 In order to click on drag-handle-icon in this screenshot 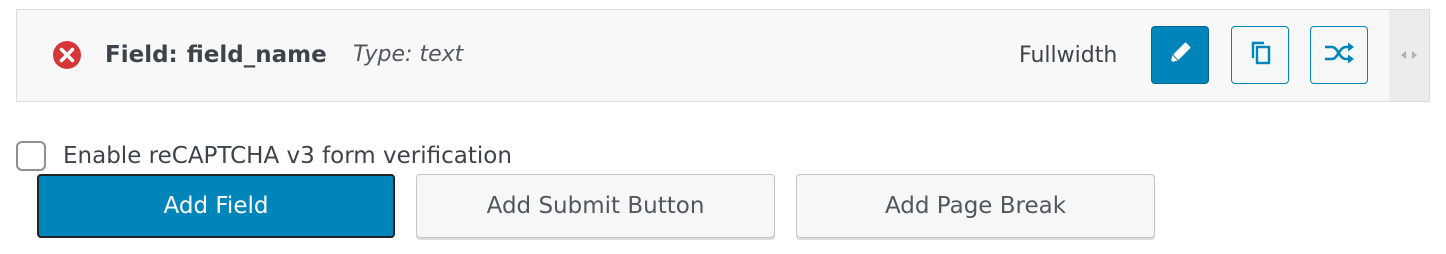, I will do `click(1409, 55)`.